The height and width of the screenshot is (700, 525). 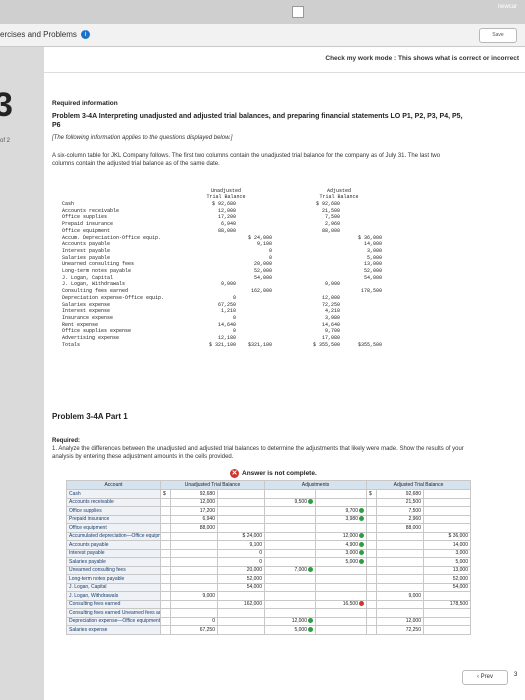 What do you see at coordinates (370, 493) in the screenshot?
I see `cell-value: $` at bounding box center [370, 493].